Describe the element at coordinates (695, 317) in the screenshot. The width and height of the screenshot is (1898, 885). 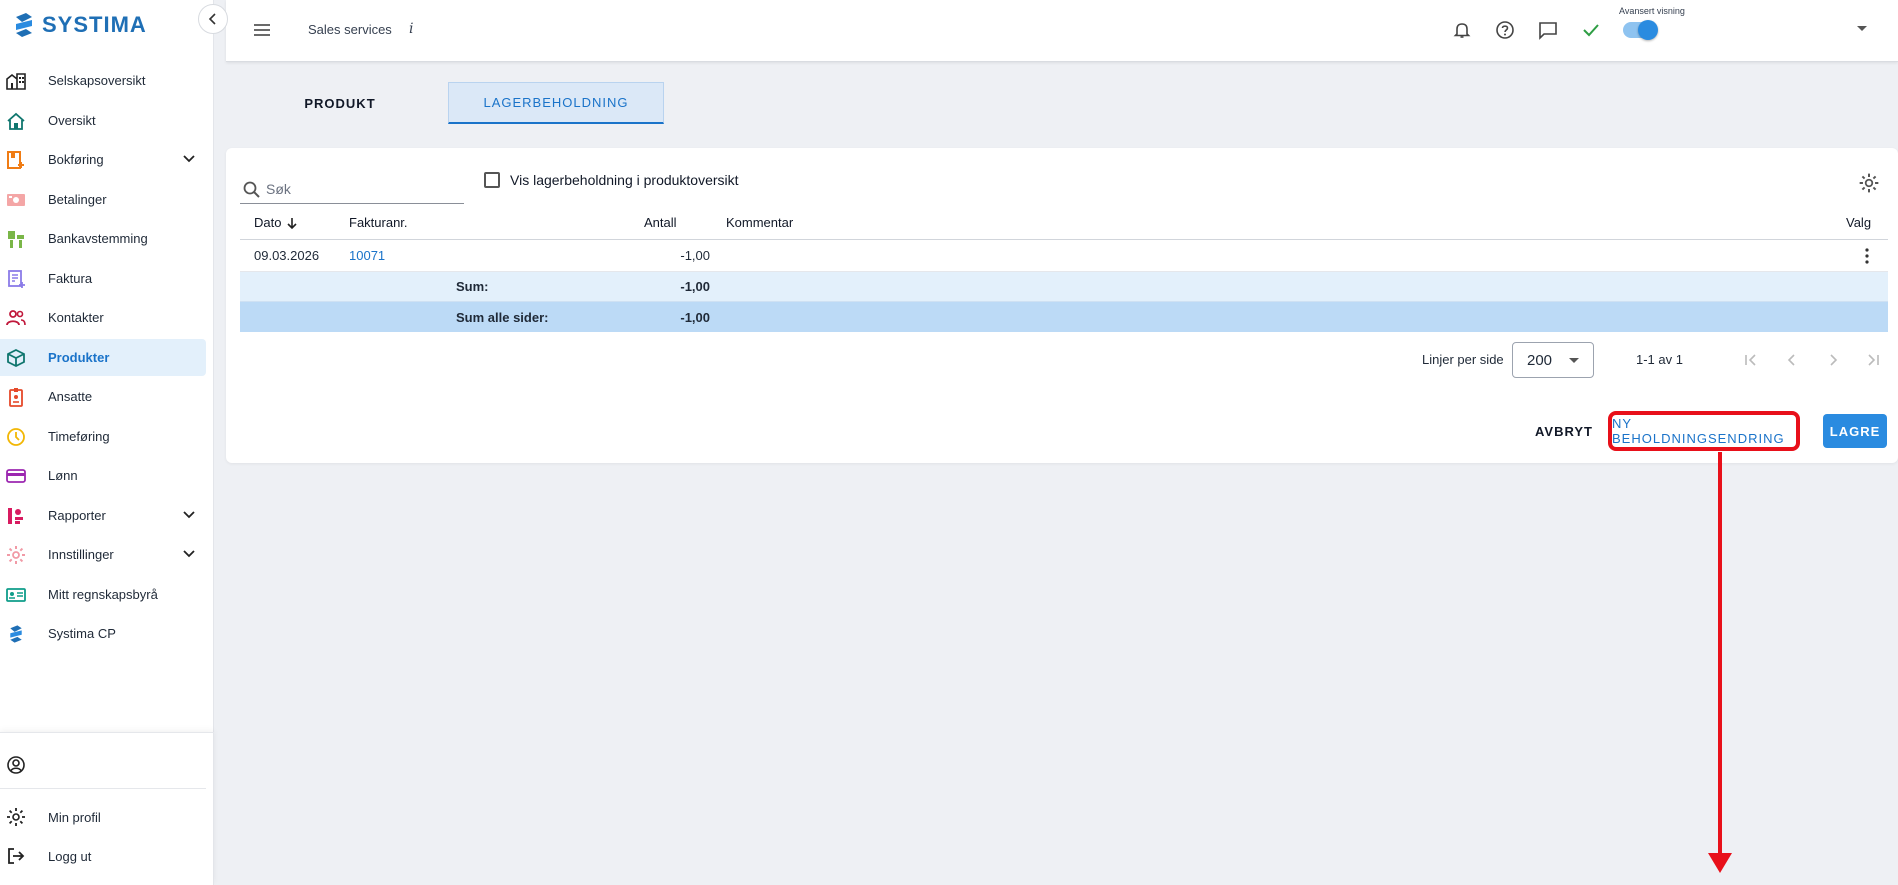
I see `sum-all-value: -1,00` at that location.